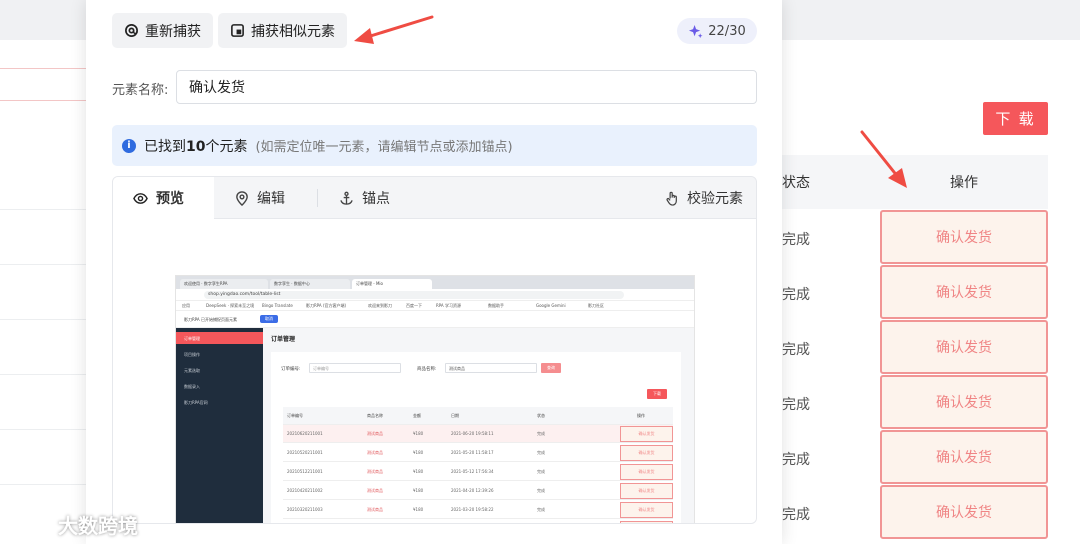  What do you see at coordinates (551, 305) in the screenshot?
I see `preview-bookmark: Google Gemini` at bounding box center [551, 305].